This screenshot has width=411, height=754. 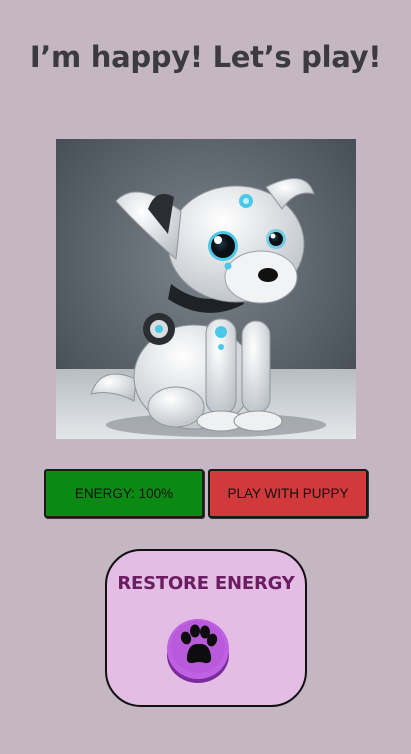 I want to click on play-with-puppy-button: PLAY WITH PUPPY, so click(x=288, y=493).